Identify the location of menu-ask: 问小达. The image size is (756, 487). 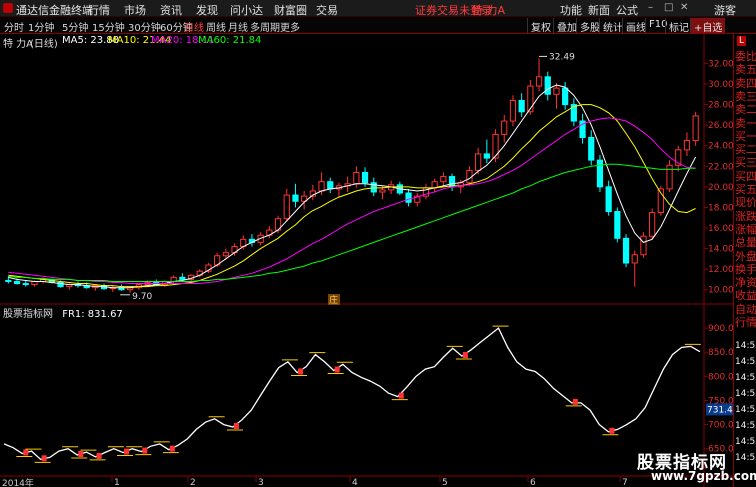
(246, 10).